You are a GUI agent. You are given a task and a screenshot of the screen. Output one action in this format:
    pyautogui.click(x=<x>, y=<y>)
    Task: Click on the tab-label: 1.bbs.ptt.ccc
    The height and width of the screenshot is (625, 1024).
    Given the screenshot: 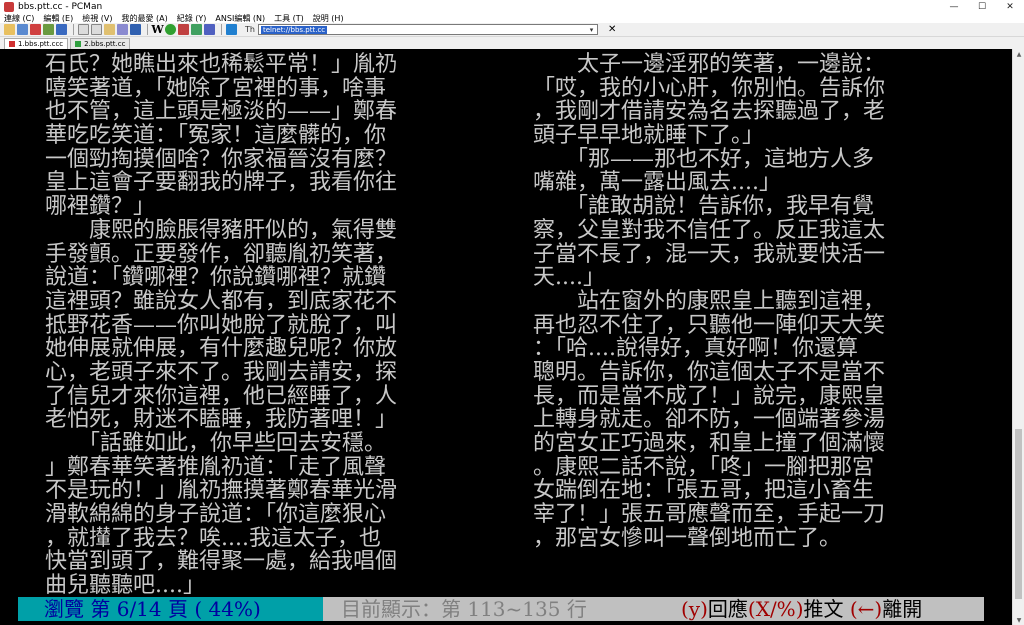 What is the action you would take?
    pyautogui.click(x=41, y=44)
    